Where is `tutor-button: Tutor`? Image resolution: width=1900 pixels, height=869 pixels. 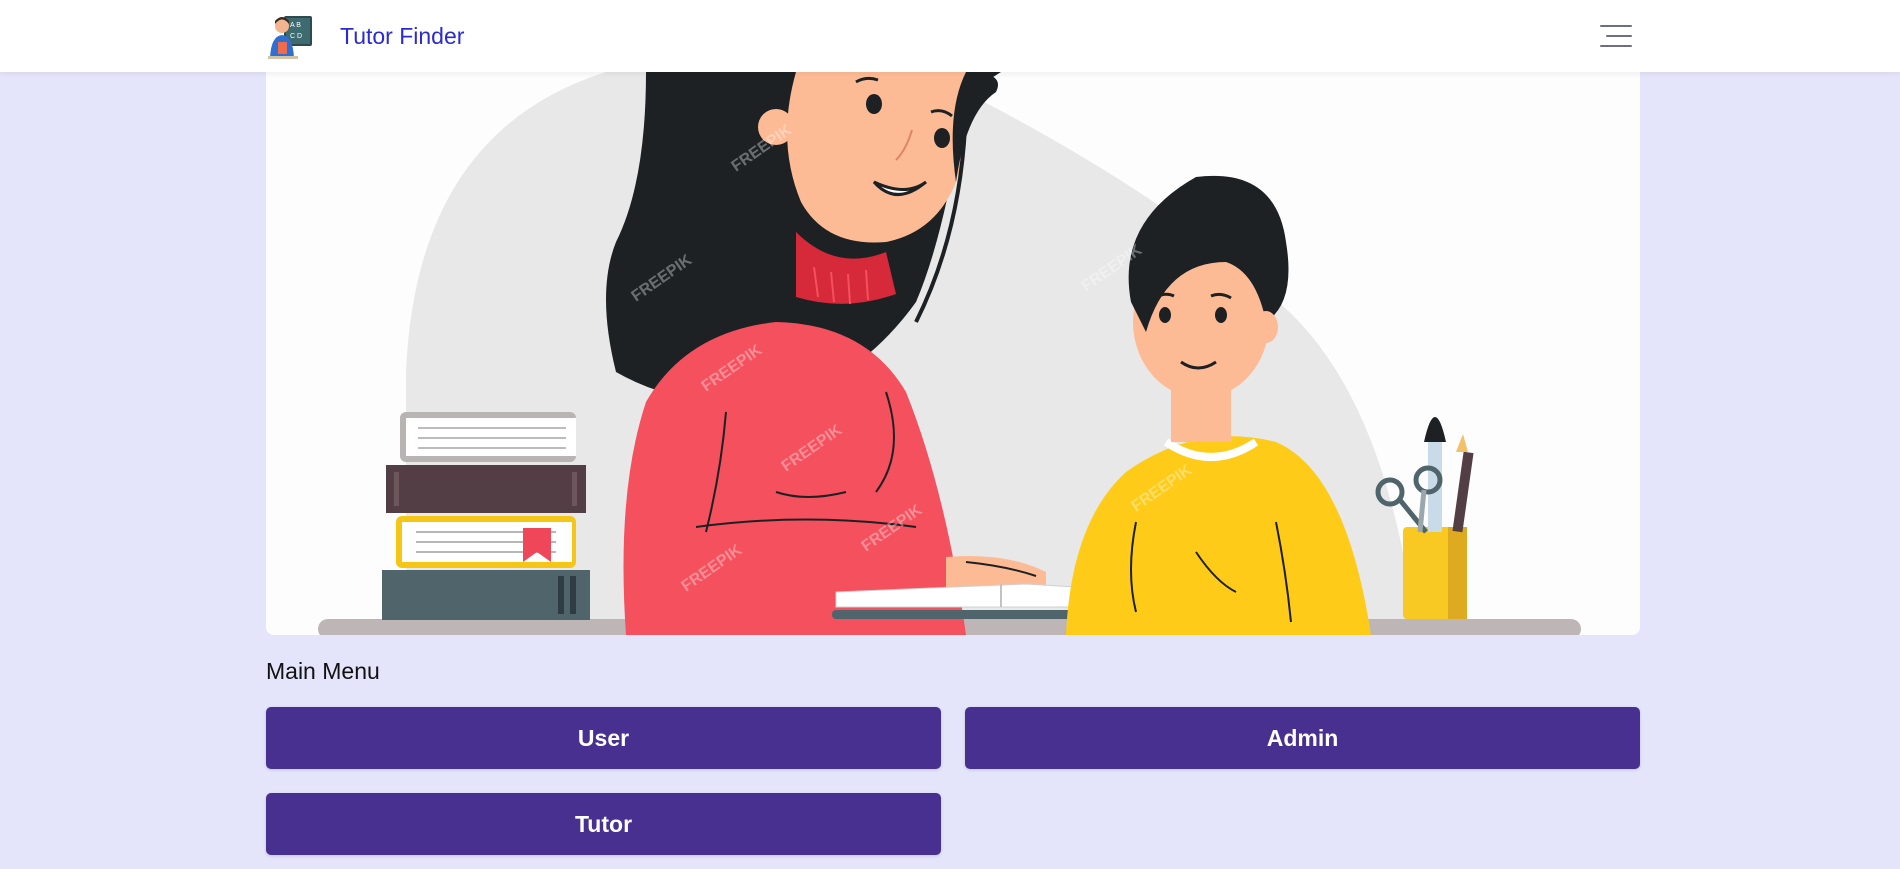
tutor-button: Tutor is located at coordinates (603, 824).